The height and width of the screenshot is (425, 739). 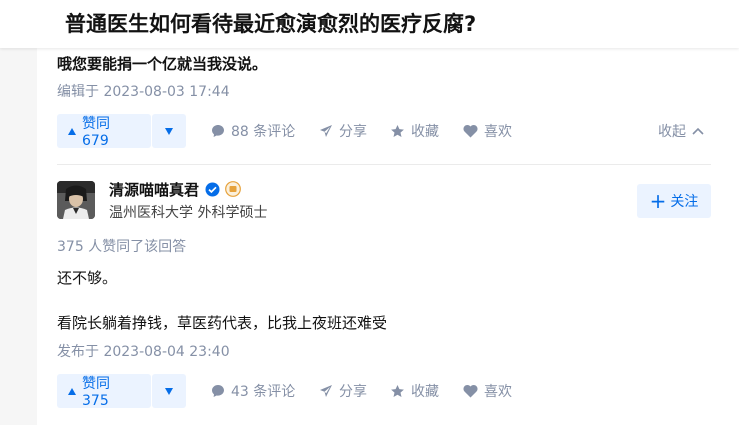 What do you see at coordinates (162, 64) in the screenshot?
I see `answer-text-line: 哦您要能捐一个亿就当我没说。` at bounding box center [162, 64].